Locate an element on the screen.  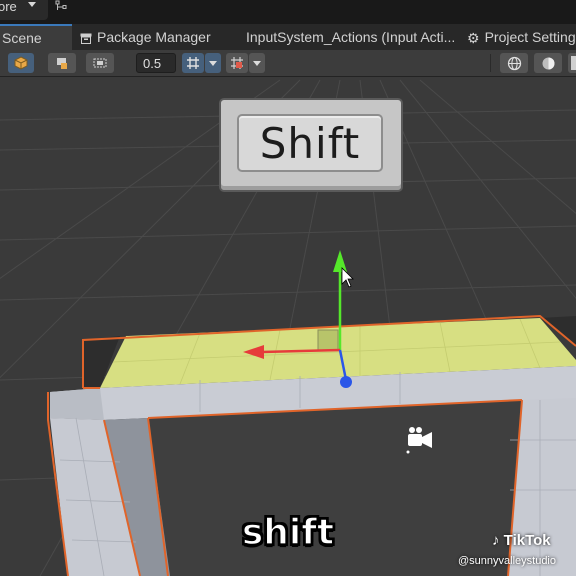
tab-project-settings-label: Project Settings is located at coordinates (530, 37).